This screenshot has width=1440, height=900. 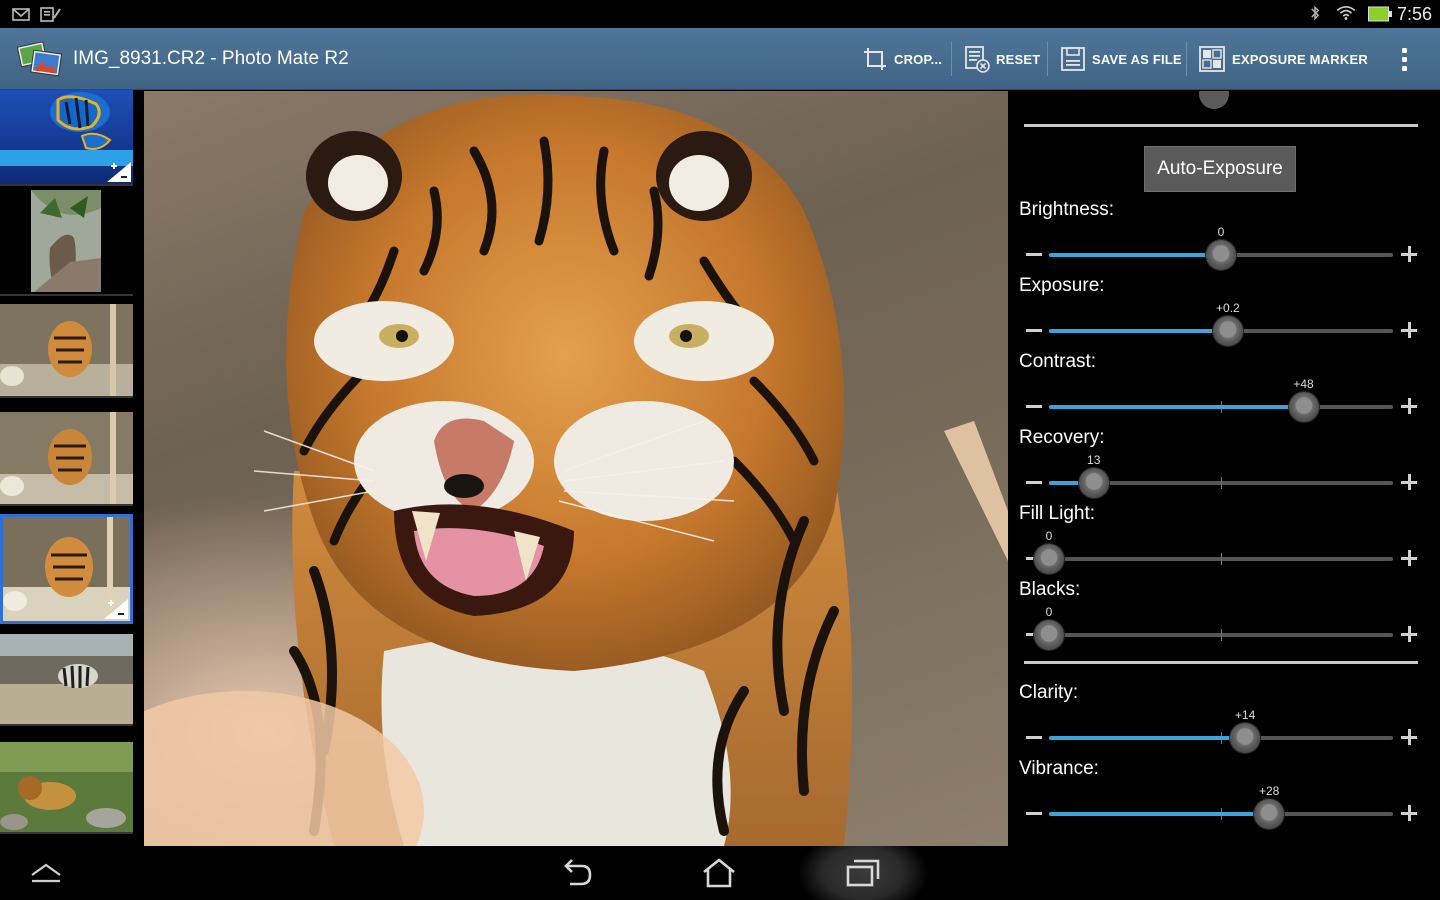 I want to click on navigation-bar, so click(x=720, y=873).